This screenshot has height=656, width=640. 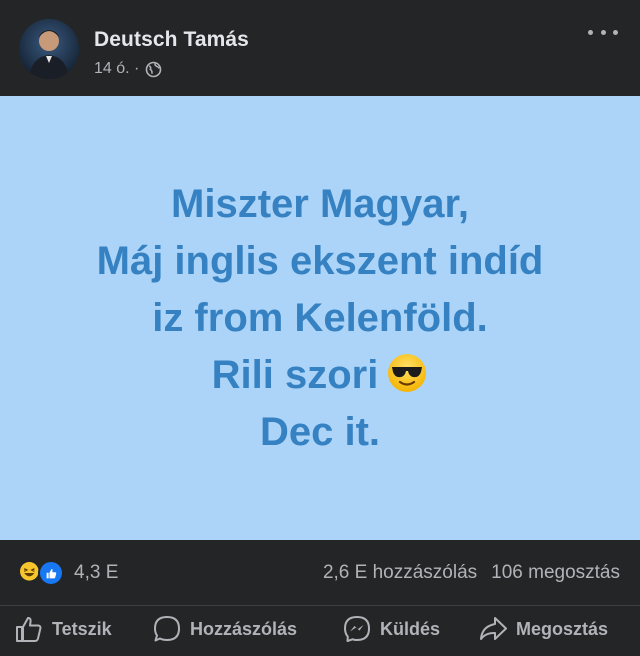 I want to click on share-button: Megosztás, so click(x=543, y=629).